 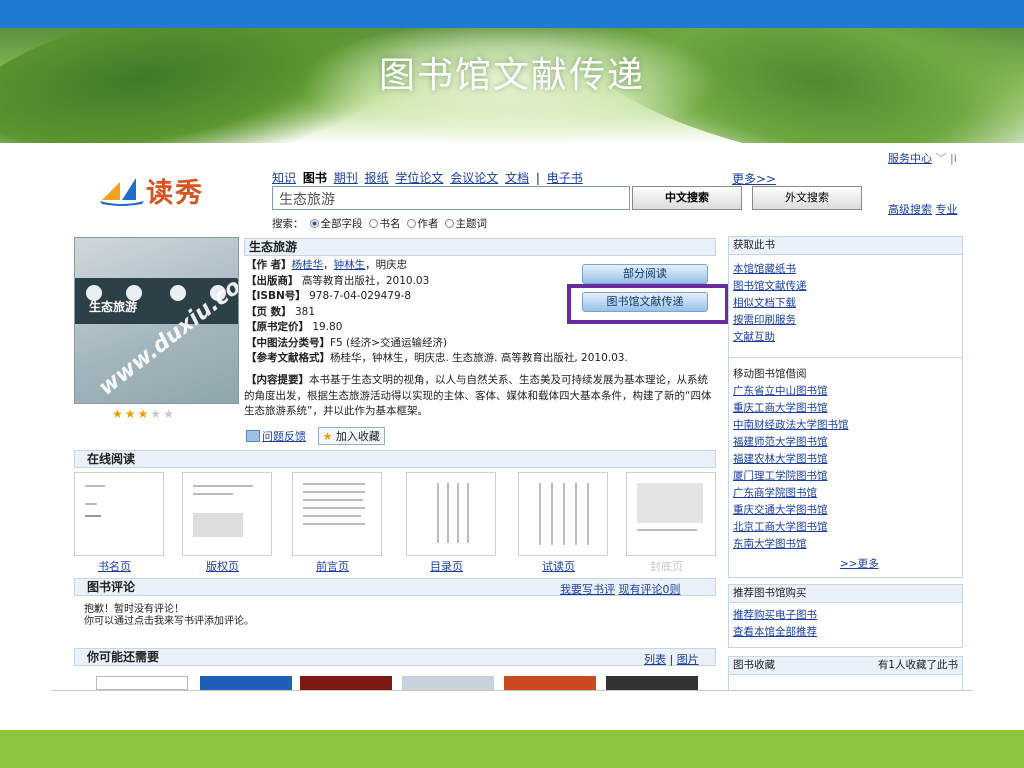 What do you see at coordinates (386, 265) in the screenshot?
I see `author-rest: ，明庆忠` at bounding box center [386, 265].